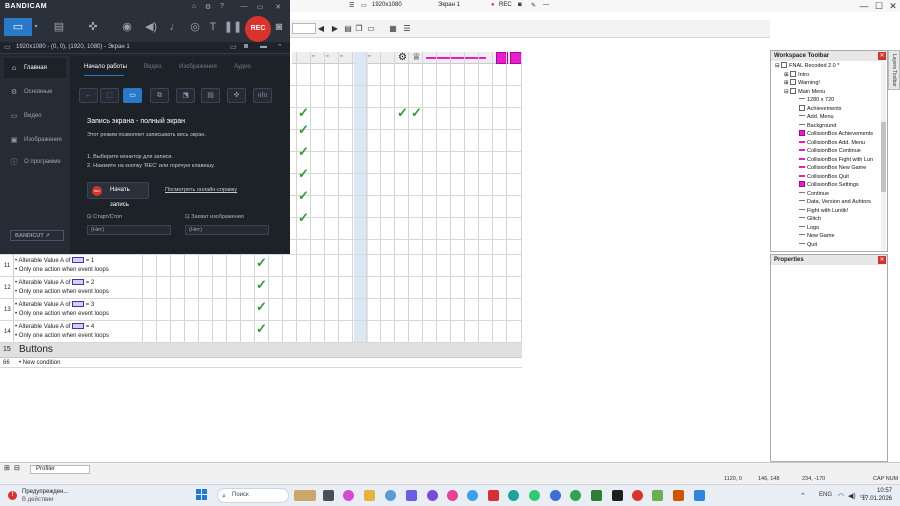  What do you see at coordinates (814, 194) in the screenshot?
I see `tree-item: Continue` at bounding box center [814, 194].